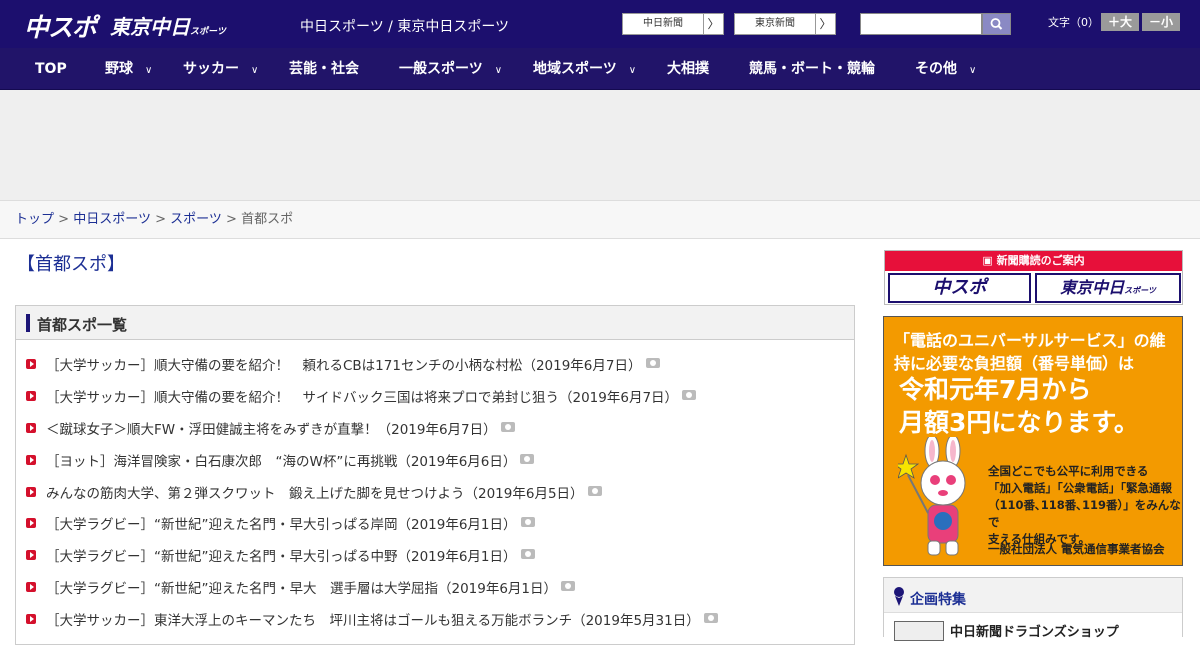 Image resolution: width=1200 pixels, height=645 pixels. I want to click on nav-item-label: 大相撲, so click(688, 69).